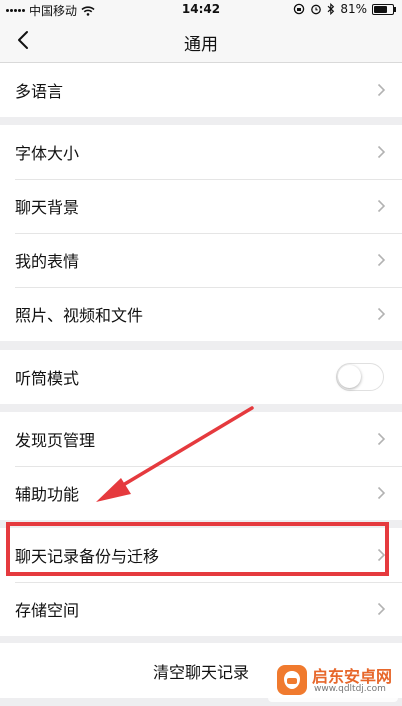 The height and width of the screenshot is (706, 402). What do you see at coordinates (47, 610) in the screenshot?
I see `settings-item-label: 存储空间` at bounding box center [47, 610].